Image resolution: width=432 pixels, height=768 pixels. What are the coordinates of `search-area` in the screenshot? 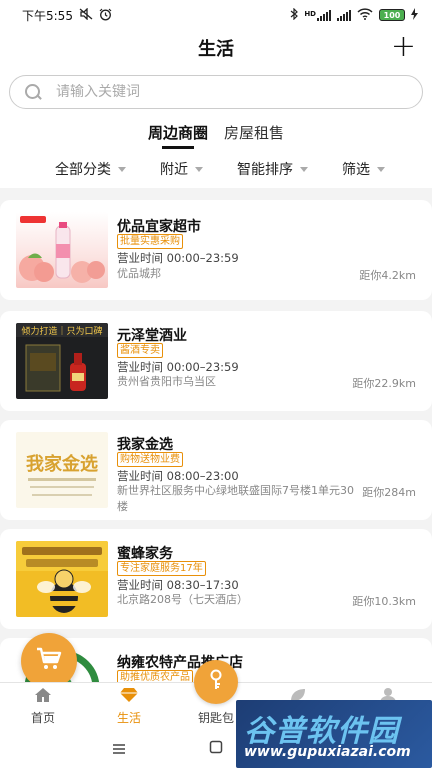 It's located at (216, 92).